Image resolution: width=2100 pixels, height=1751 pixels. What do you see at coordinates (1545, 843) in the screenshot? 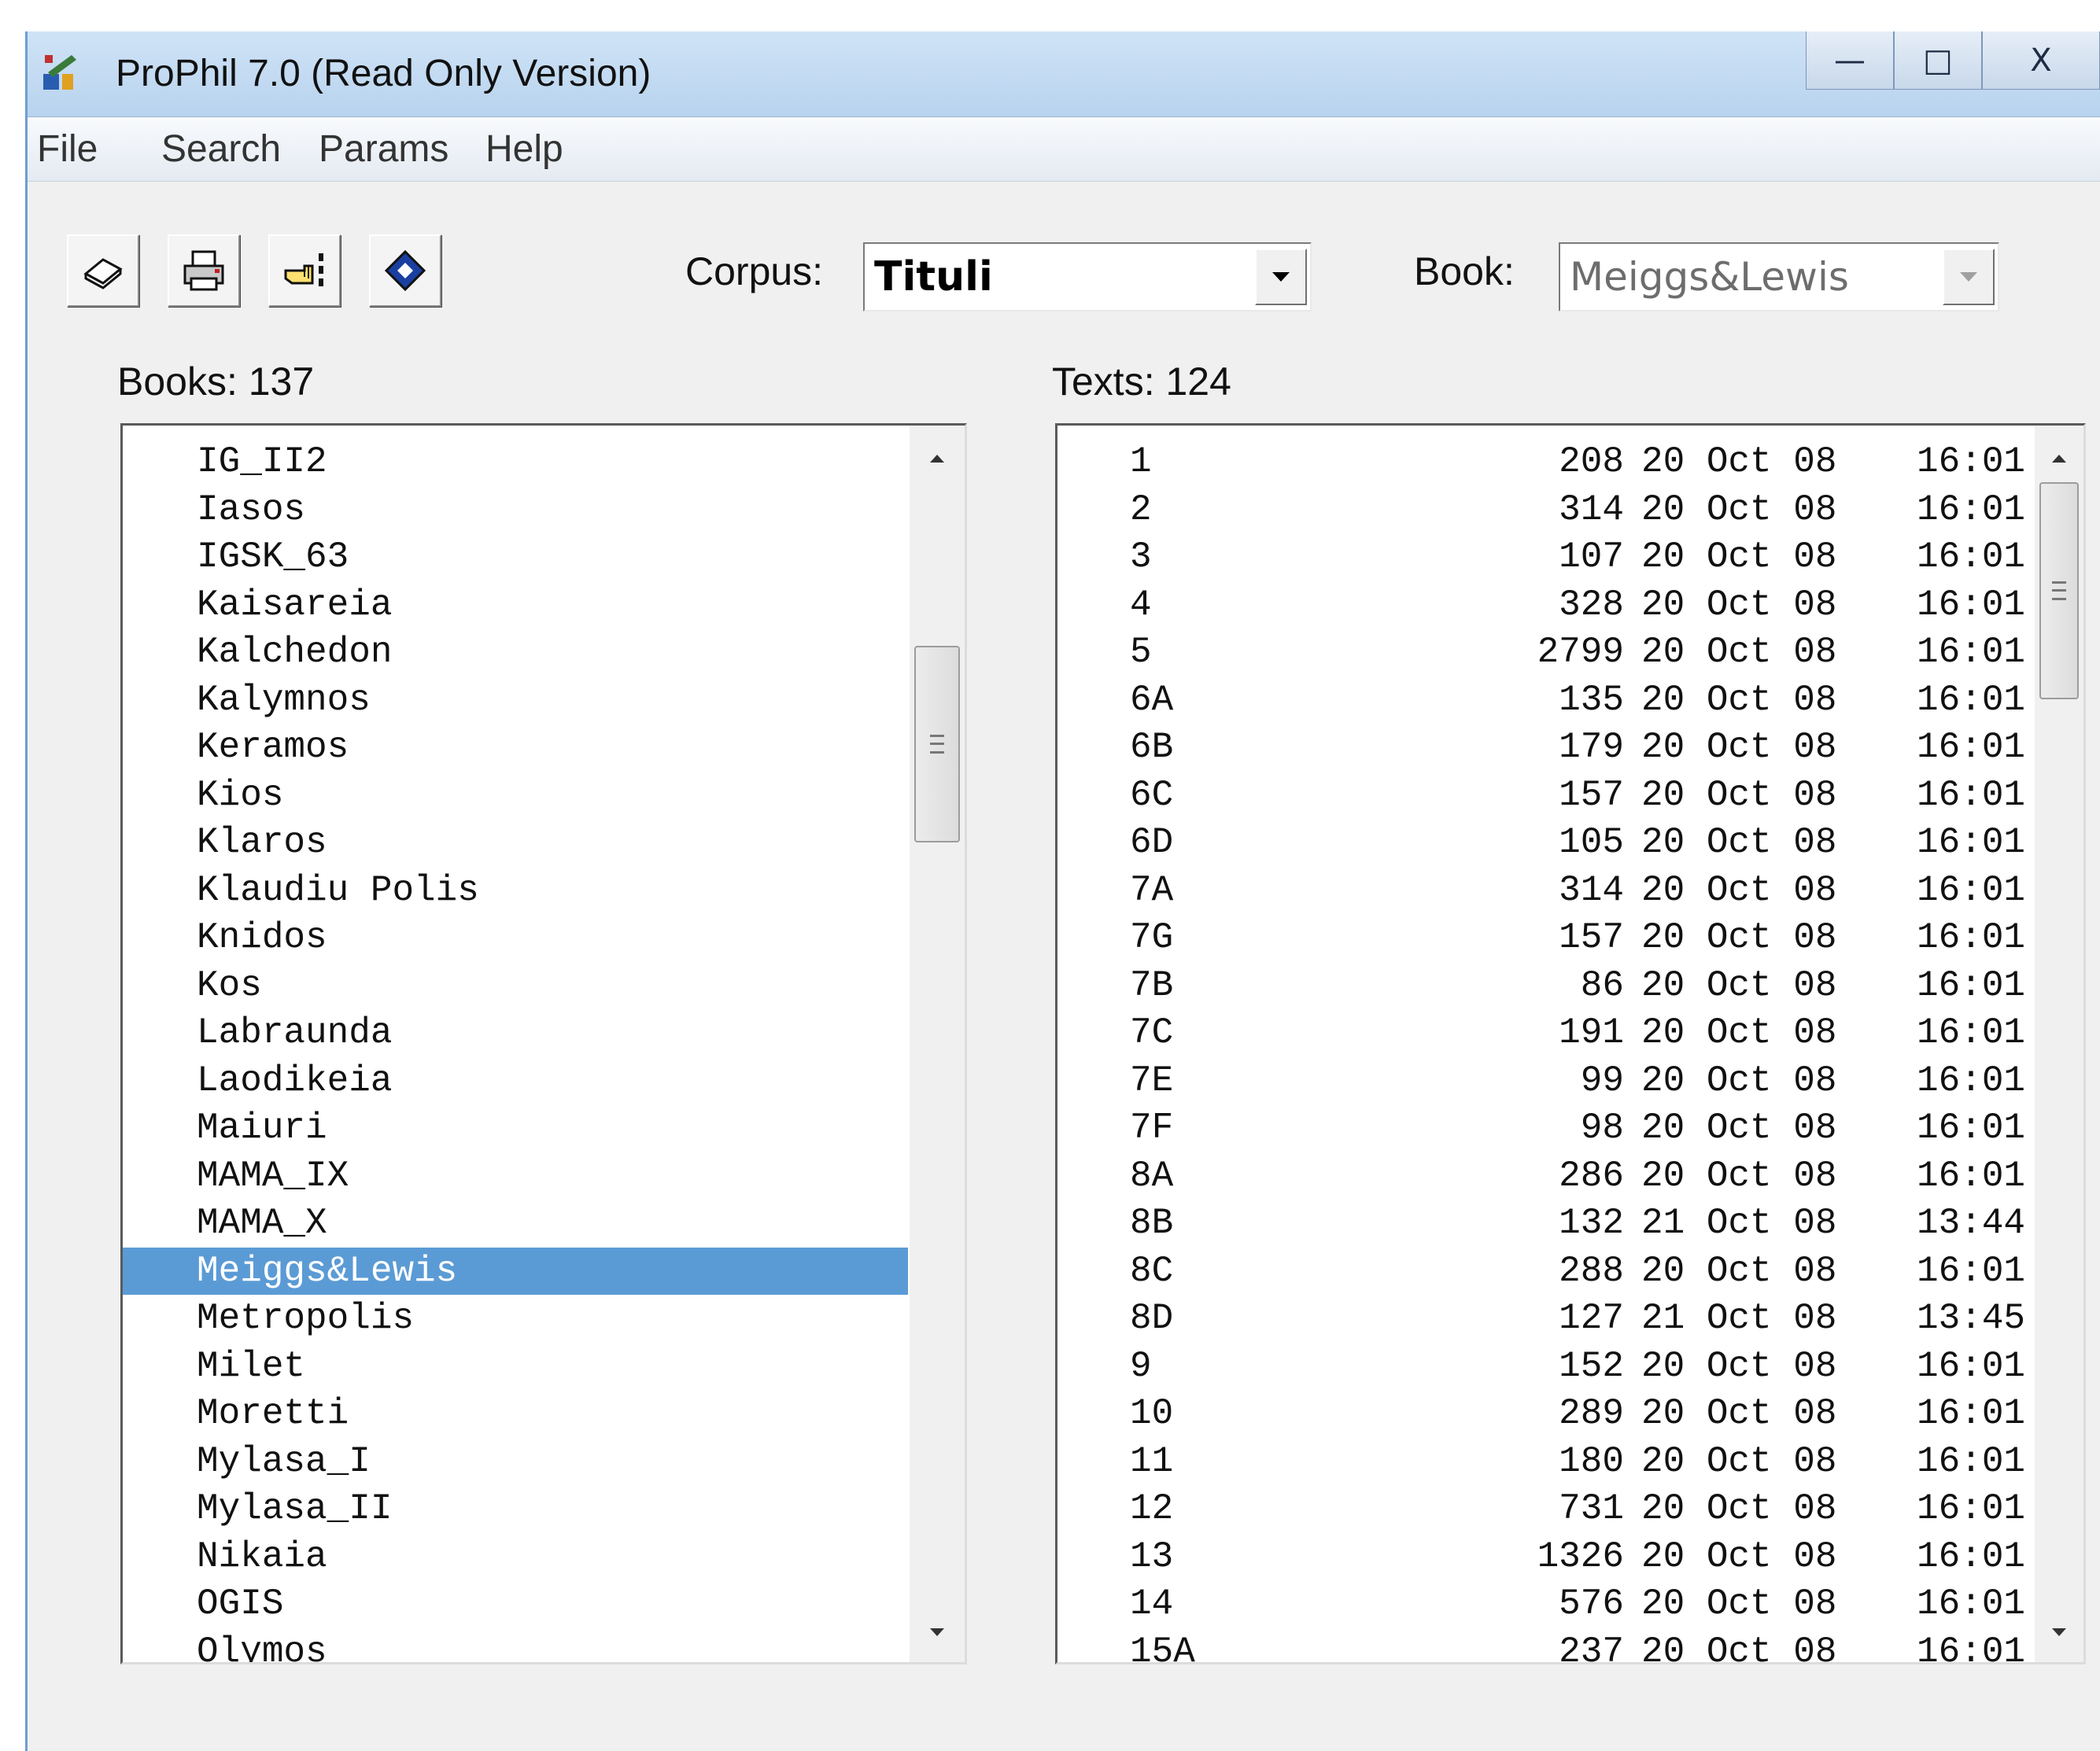
I see `text-row: 6D 105 20 Oct 08 16:01` at bounding box center [1545, 843].